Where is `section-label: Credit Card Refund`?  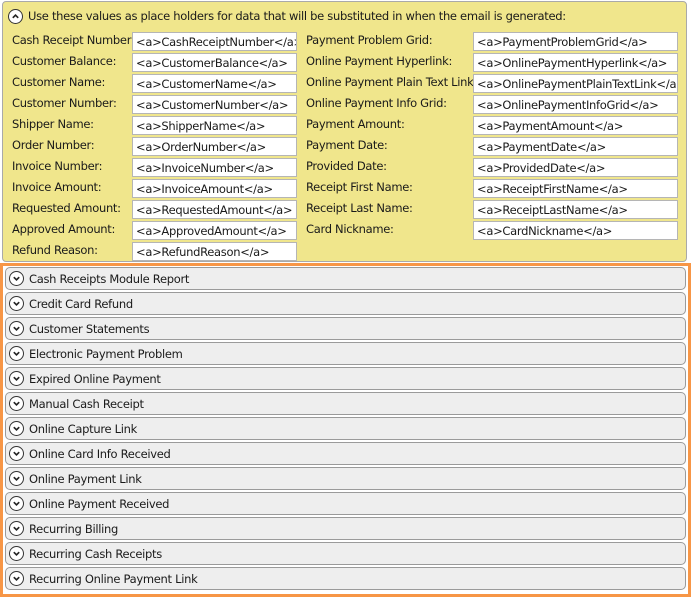 section-label: Credit Card Refund is located at coordinates (81, 303).